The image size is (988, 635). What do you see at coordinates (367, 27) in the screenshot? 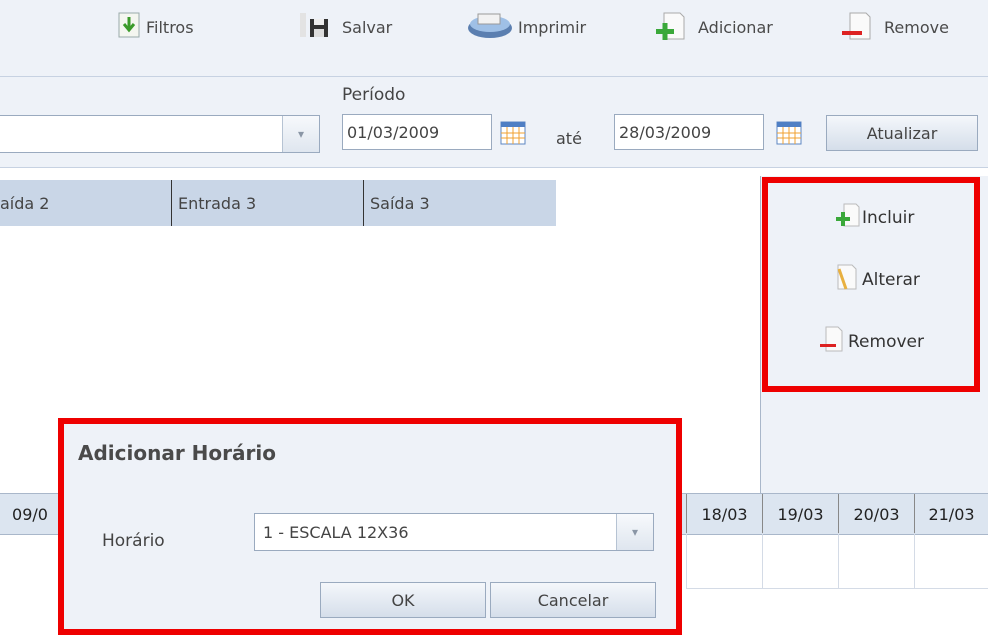
I see `salvar-label: Salvar` at bounding box center [367, 27].